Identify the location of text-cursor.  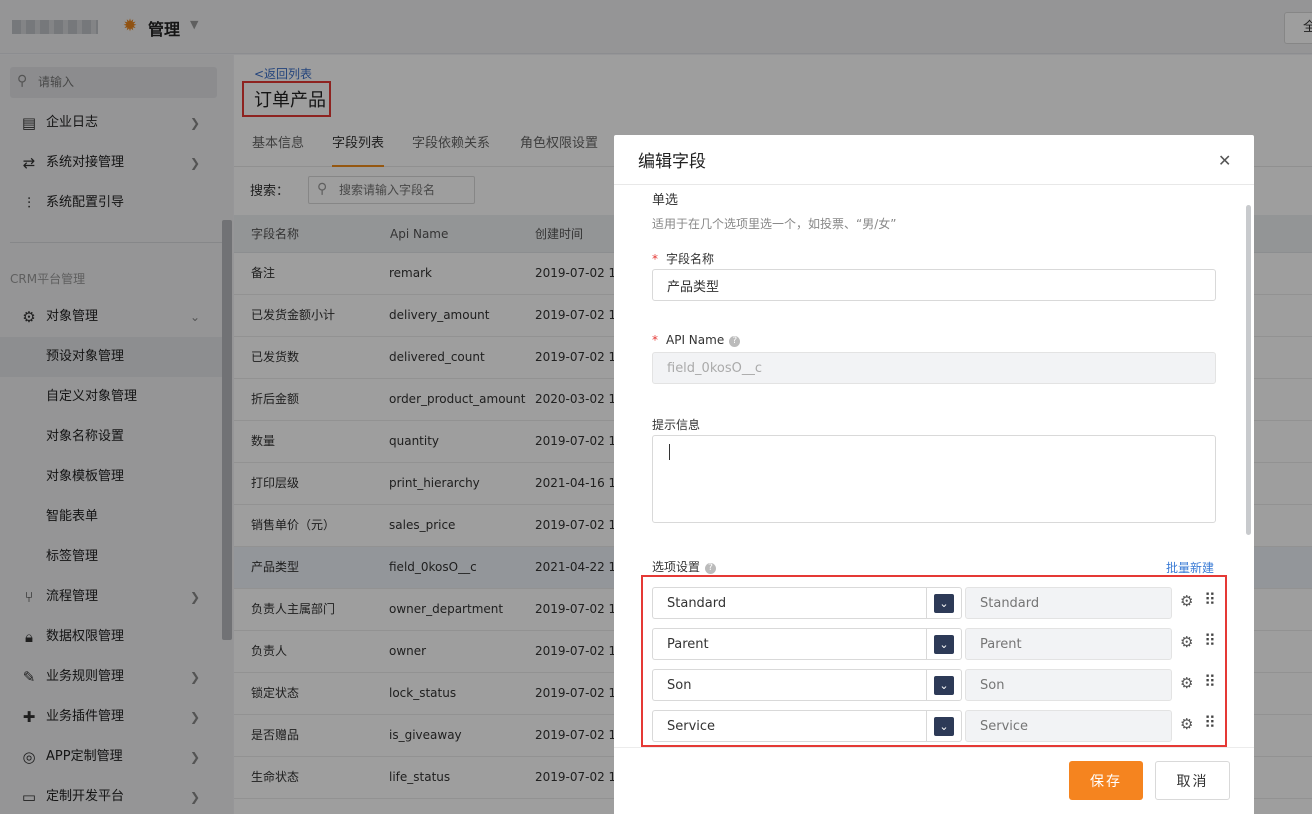
(669, 452).